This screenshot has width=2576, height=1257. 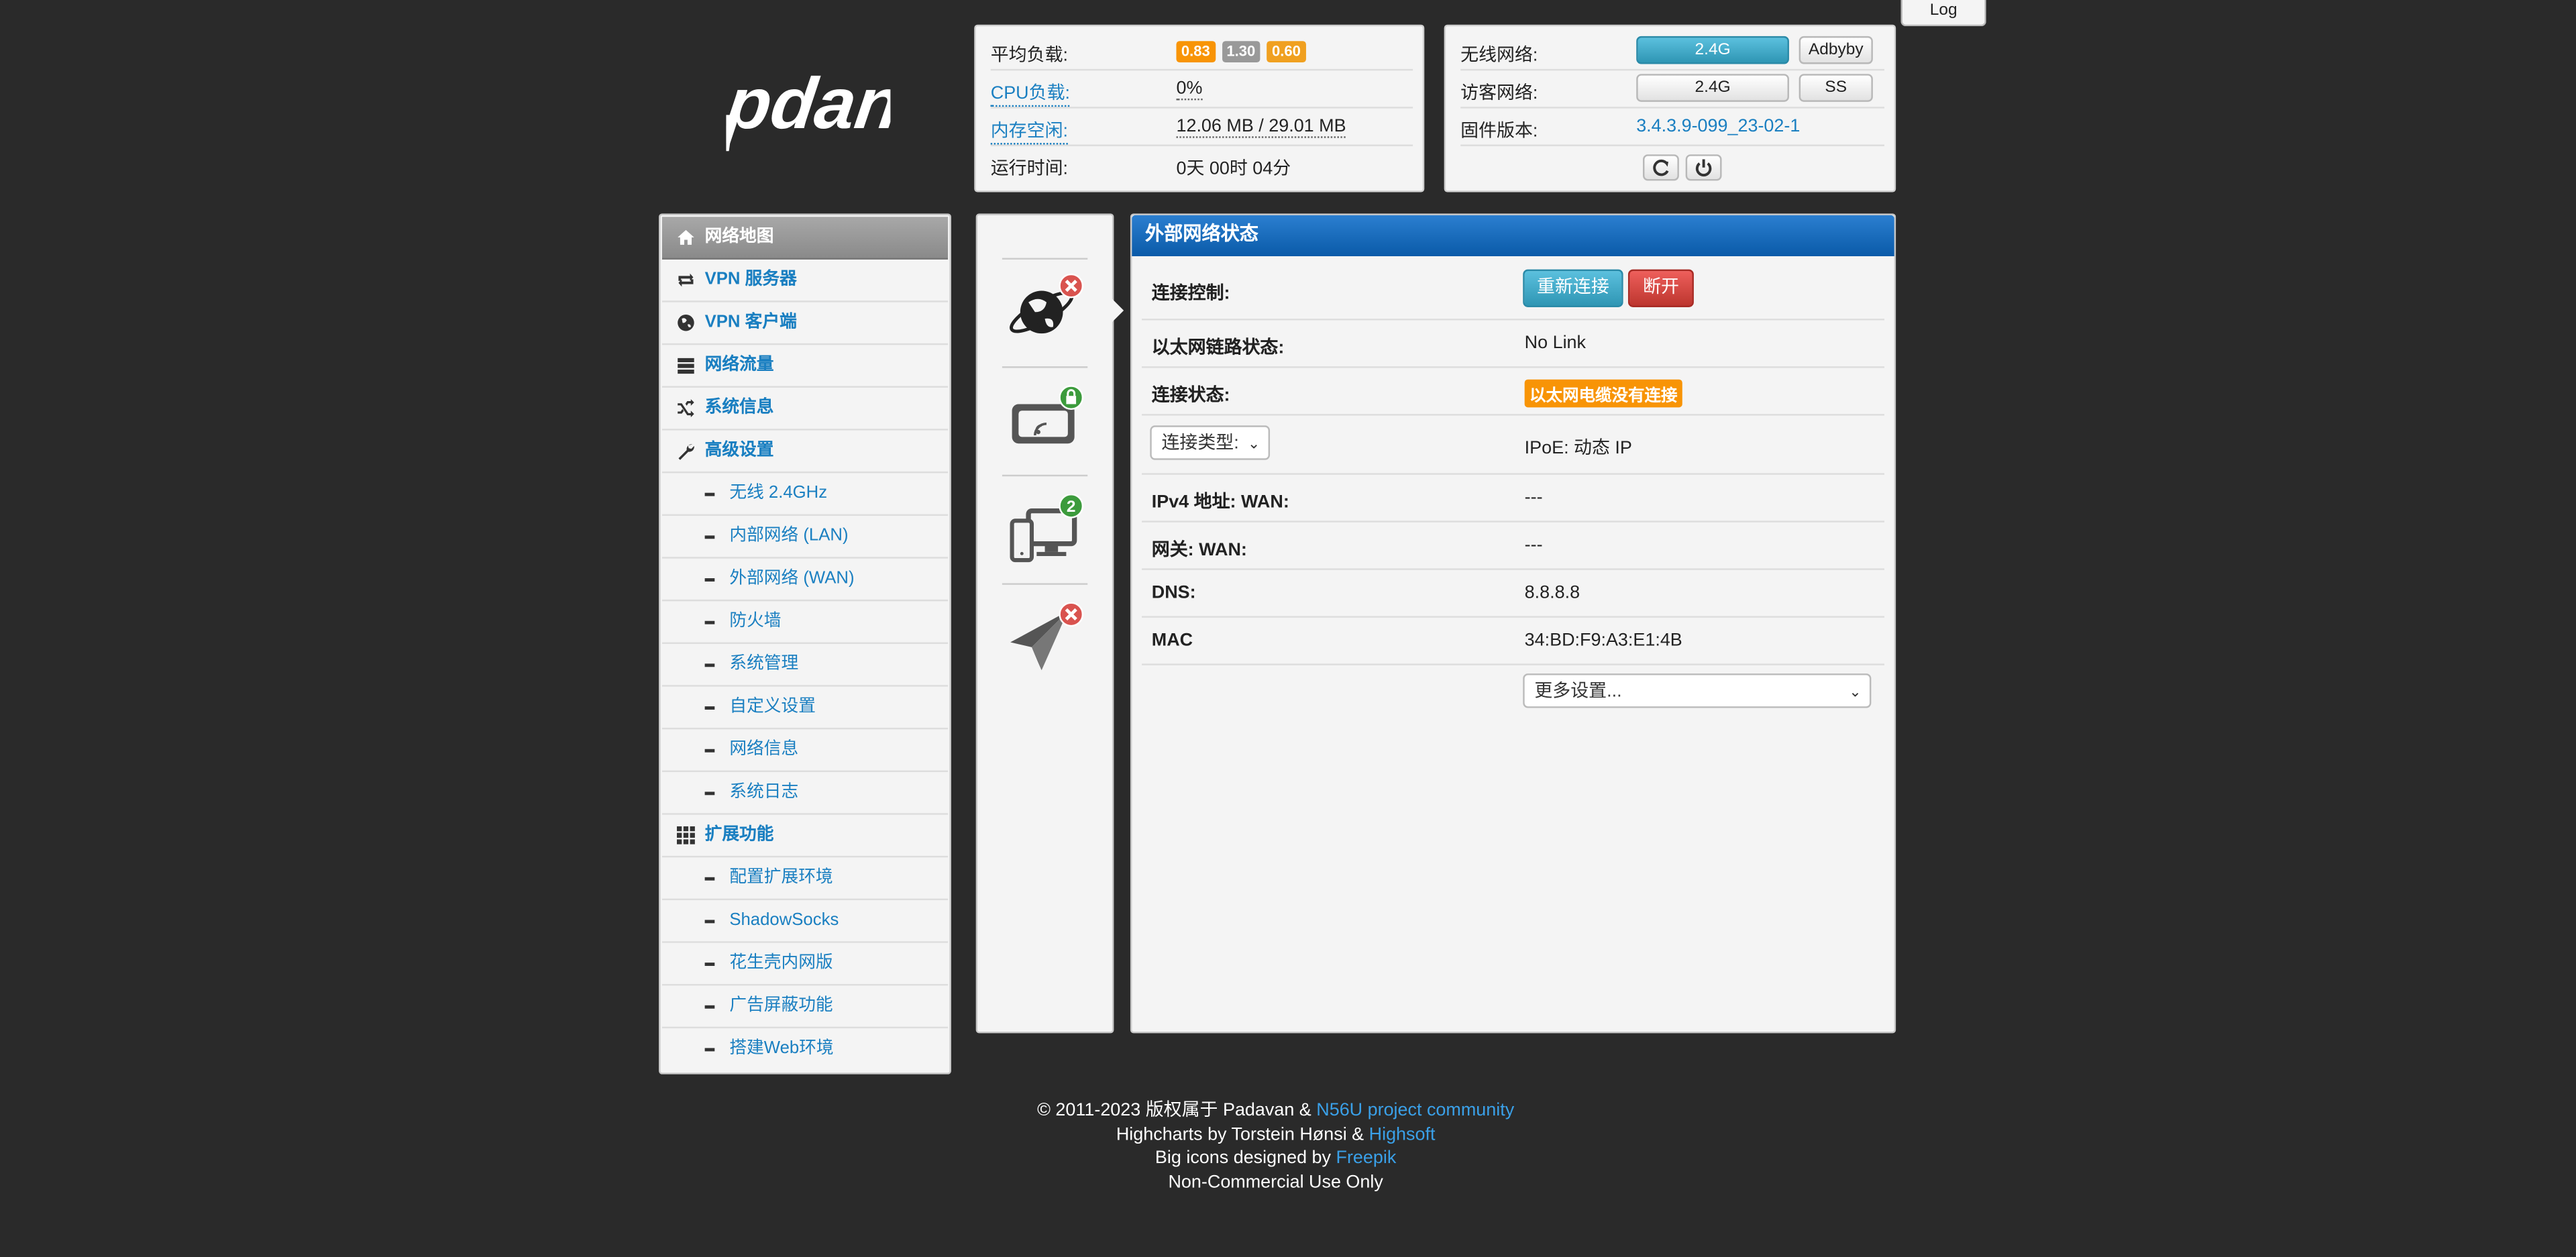 What do you see at coordinates (792, 578) in the screenshot?
I see `sidebar-subitem-label: 外部网络 (WAN)` at bounding box center [792, 578].